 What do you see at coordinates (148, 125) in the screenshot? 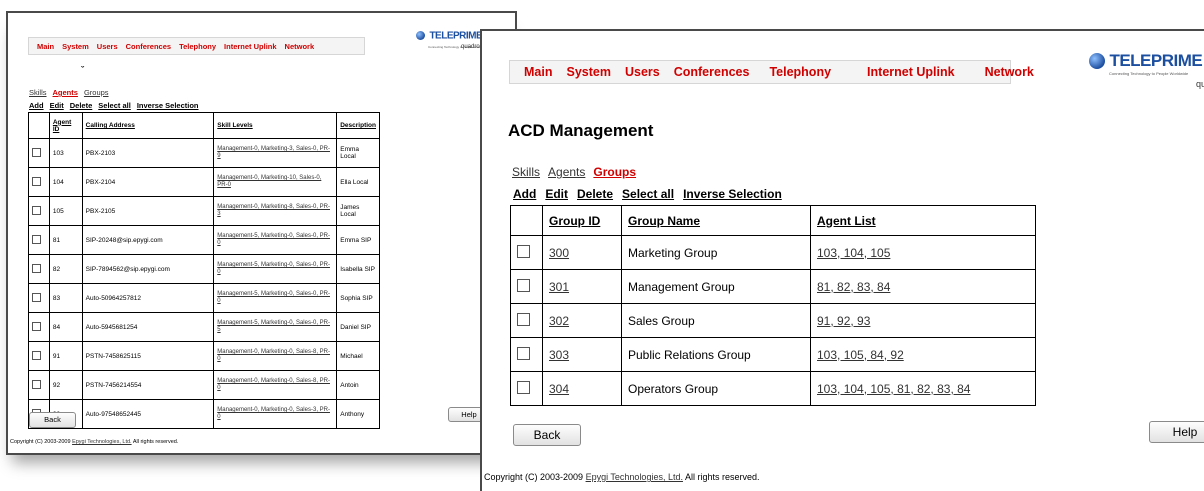
I see `header-calling-address: Calling Address` at bounding box center [148, 125].